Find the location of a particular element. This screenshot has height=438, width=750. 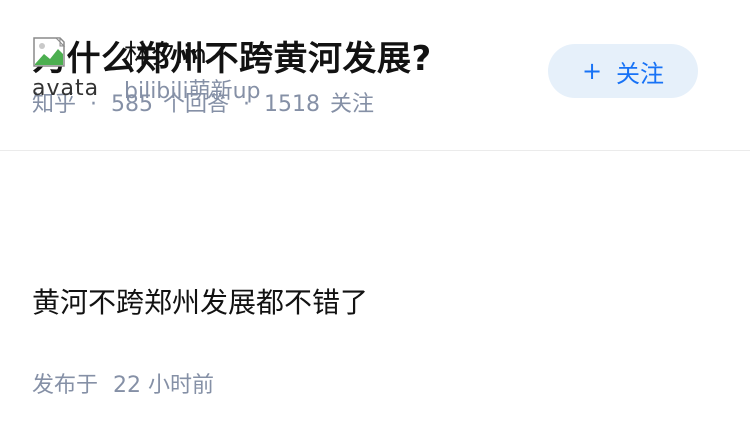

plus-icon: + is located at coordinates (592, 71).